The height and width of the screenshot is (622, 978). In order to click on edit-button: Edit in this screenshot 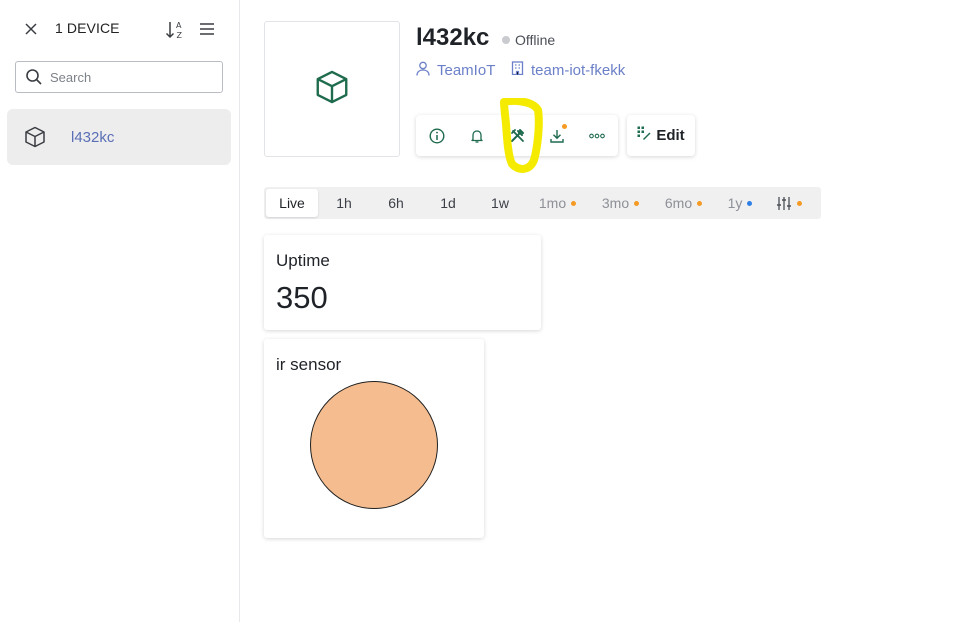, I will do `click(661, 135)`.